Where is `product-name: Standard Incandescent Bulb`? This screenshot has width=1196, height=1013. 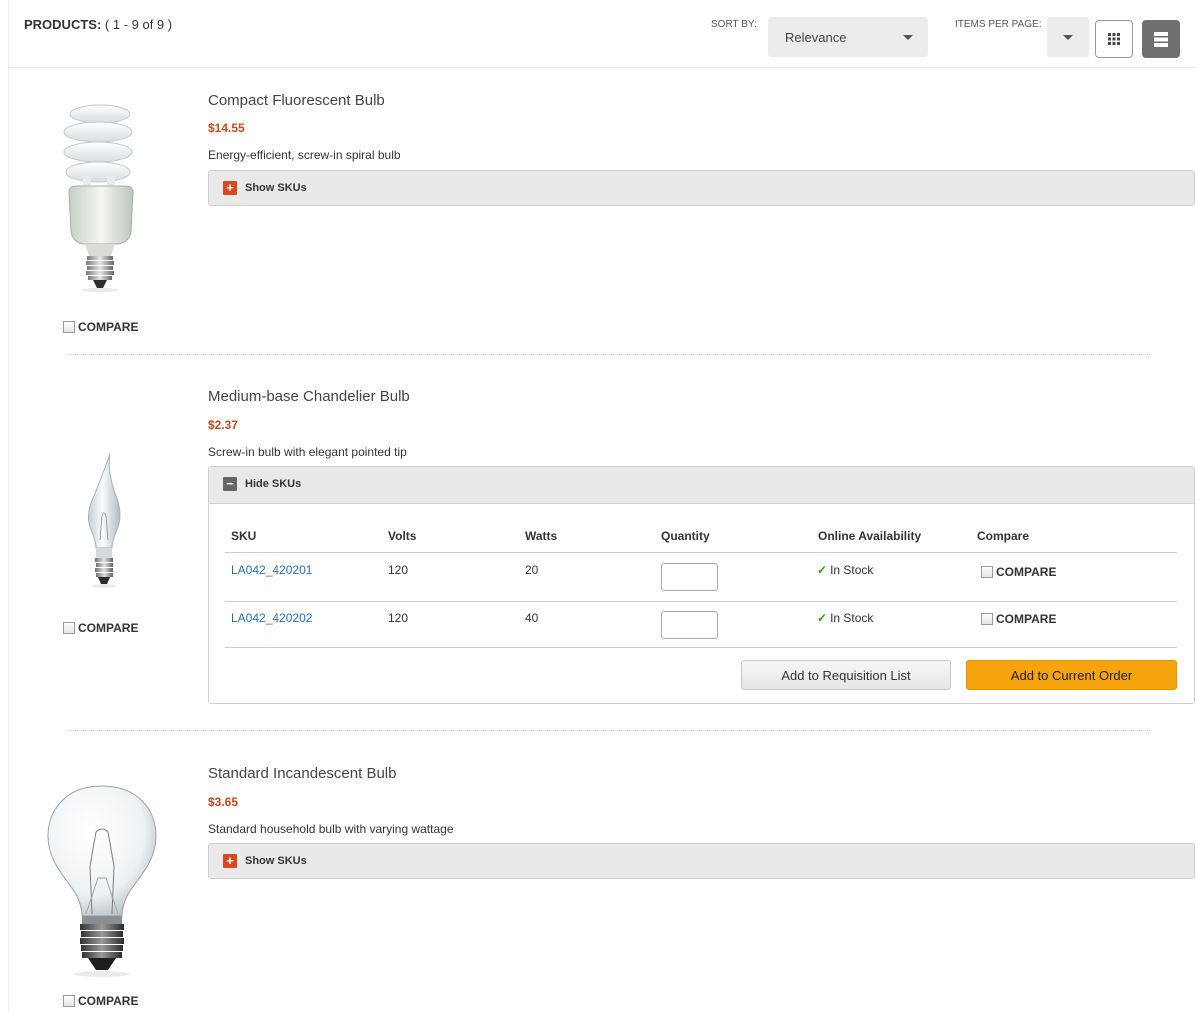
product-name: Standard Incandescent Bulb is located at coordinates (302, 773).